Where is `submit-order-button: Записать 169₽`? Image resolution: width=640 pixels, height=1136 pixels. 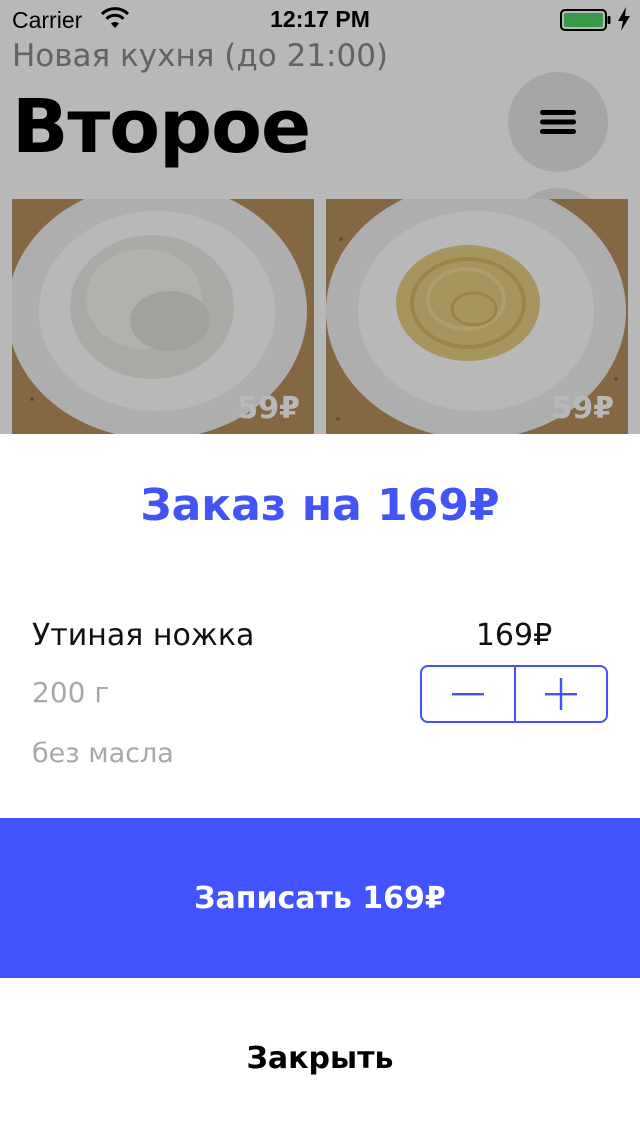 submit-order-button: Записать 169₽ is located at coordinates (320, 898).